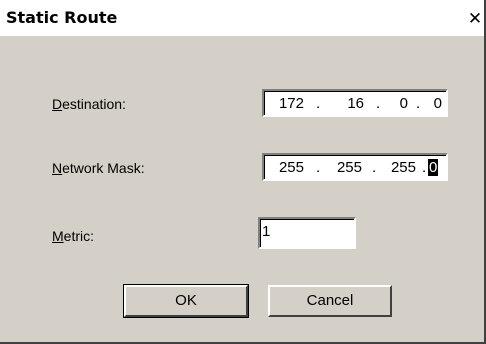 The image size is (486, 344). Describe the element at coordinates (349, 103) in the screenshot. I see `destination-octet-2: 16` at that location.